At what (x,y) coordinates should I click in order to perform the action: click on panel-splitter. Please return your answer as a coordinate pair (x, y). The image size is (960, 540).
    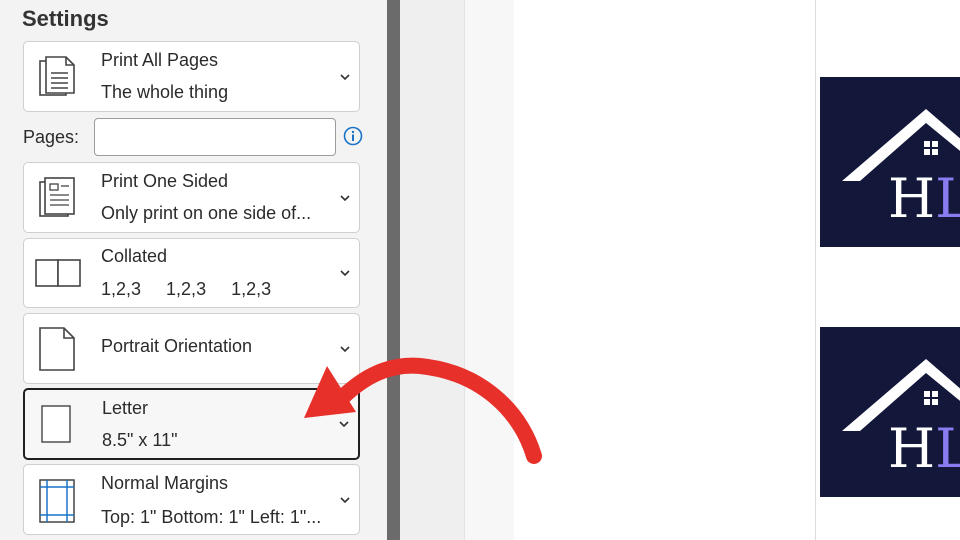
    Looking at the image, I should click on (393, 270).